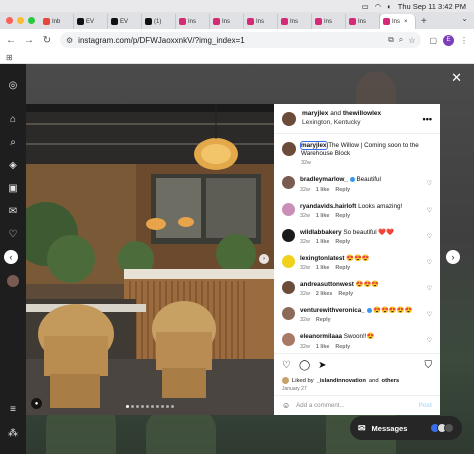 Image resolution: width=474 pixels, height=454 pixels. What do you see at coordinates (406, 428) in the screenshot?
I see `messages-button: ✉ Messages` at bounding box center [406, 428].